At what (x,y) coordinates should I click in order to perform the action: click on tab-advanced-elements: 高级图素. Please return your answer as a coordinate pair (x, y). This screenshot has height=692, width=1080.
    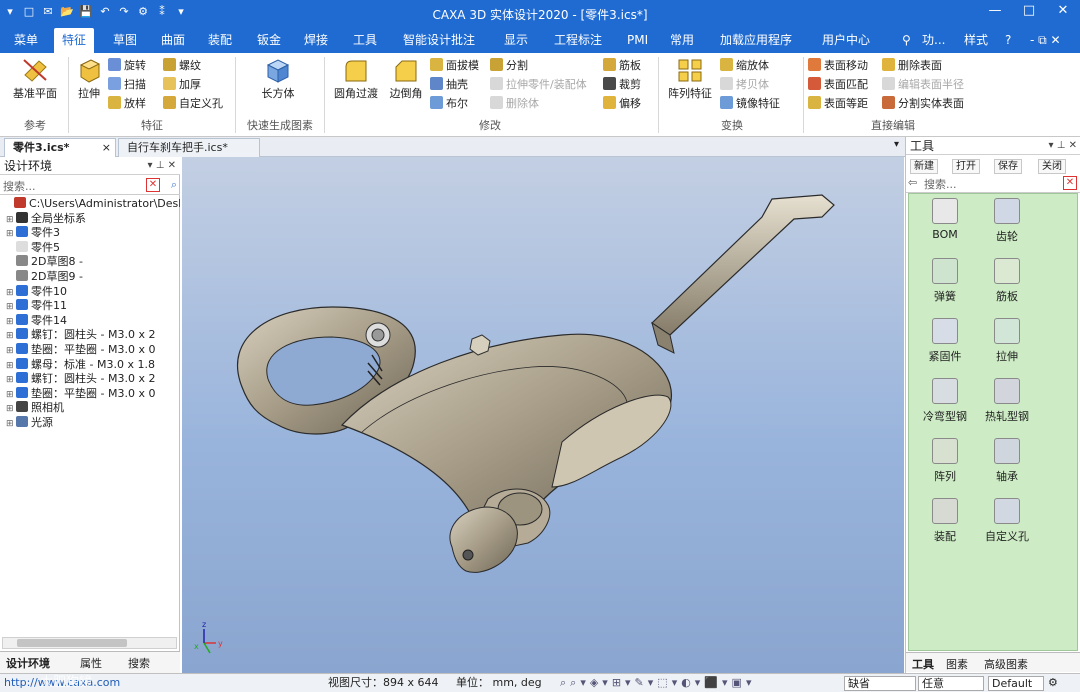
    Looking at the image, I should click on (1006, 664).